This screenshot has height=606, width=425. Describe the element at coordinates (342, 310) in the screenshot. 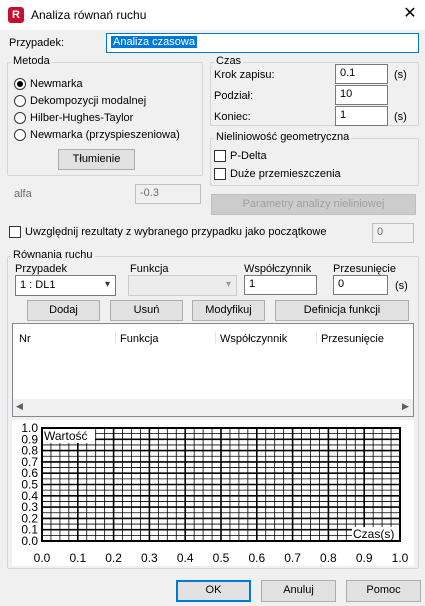

I see `define-function-button: Definicja funkcji` at that location.